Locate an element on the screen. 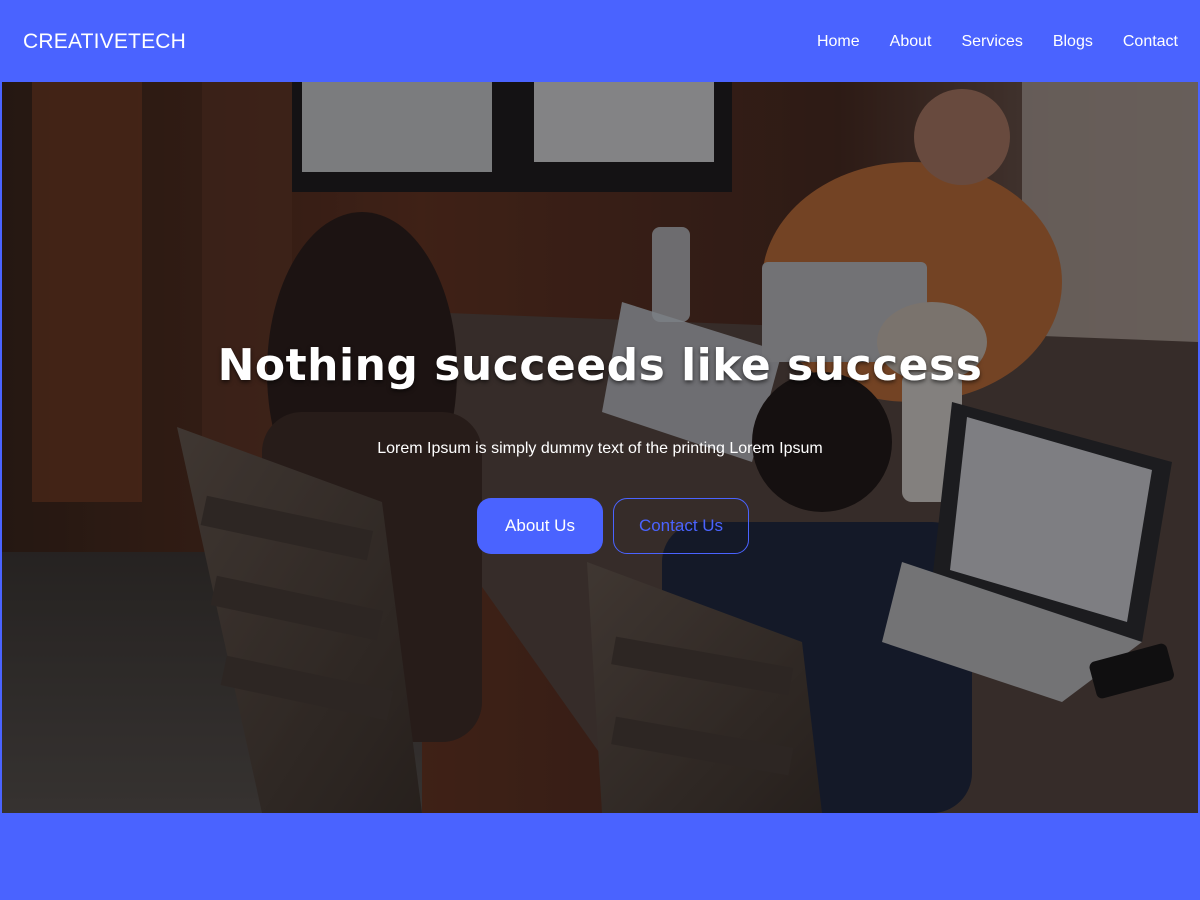  nav-links: Home About Services Blogs Contact is located at coordinates (997, 42).